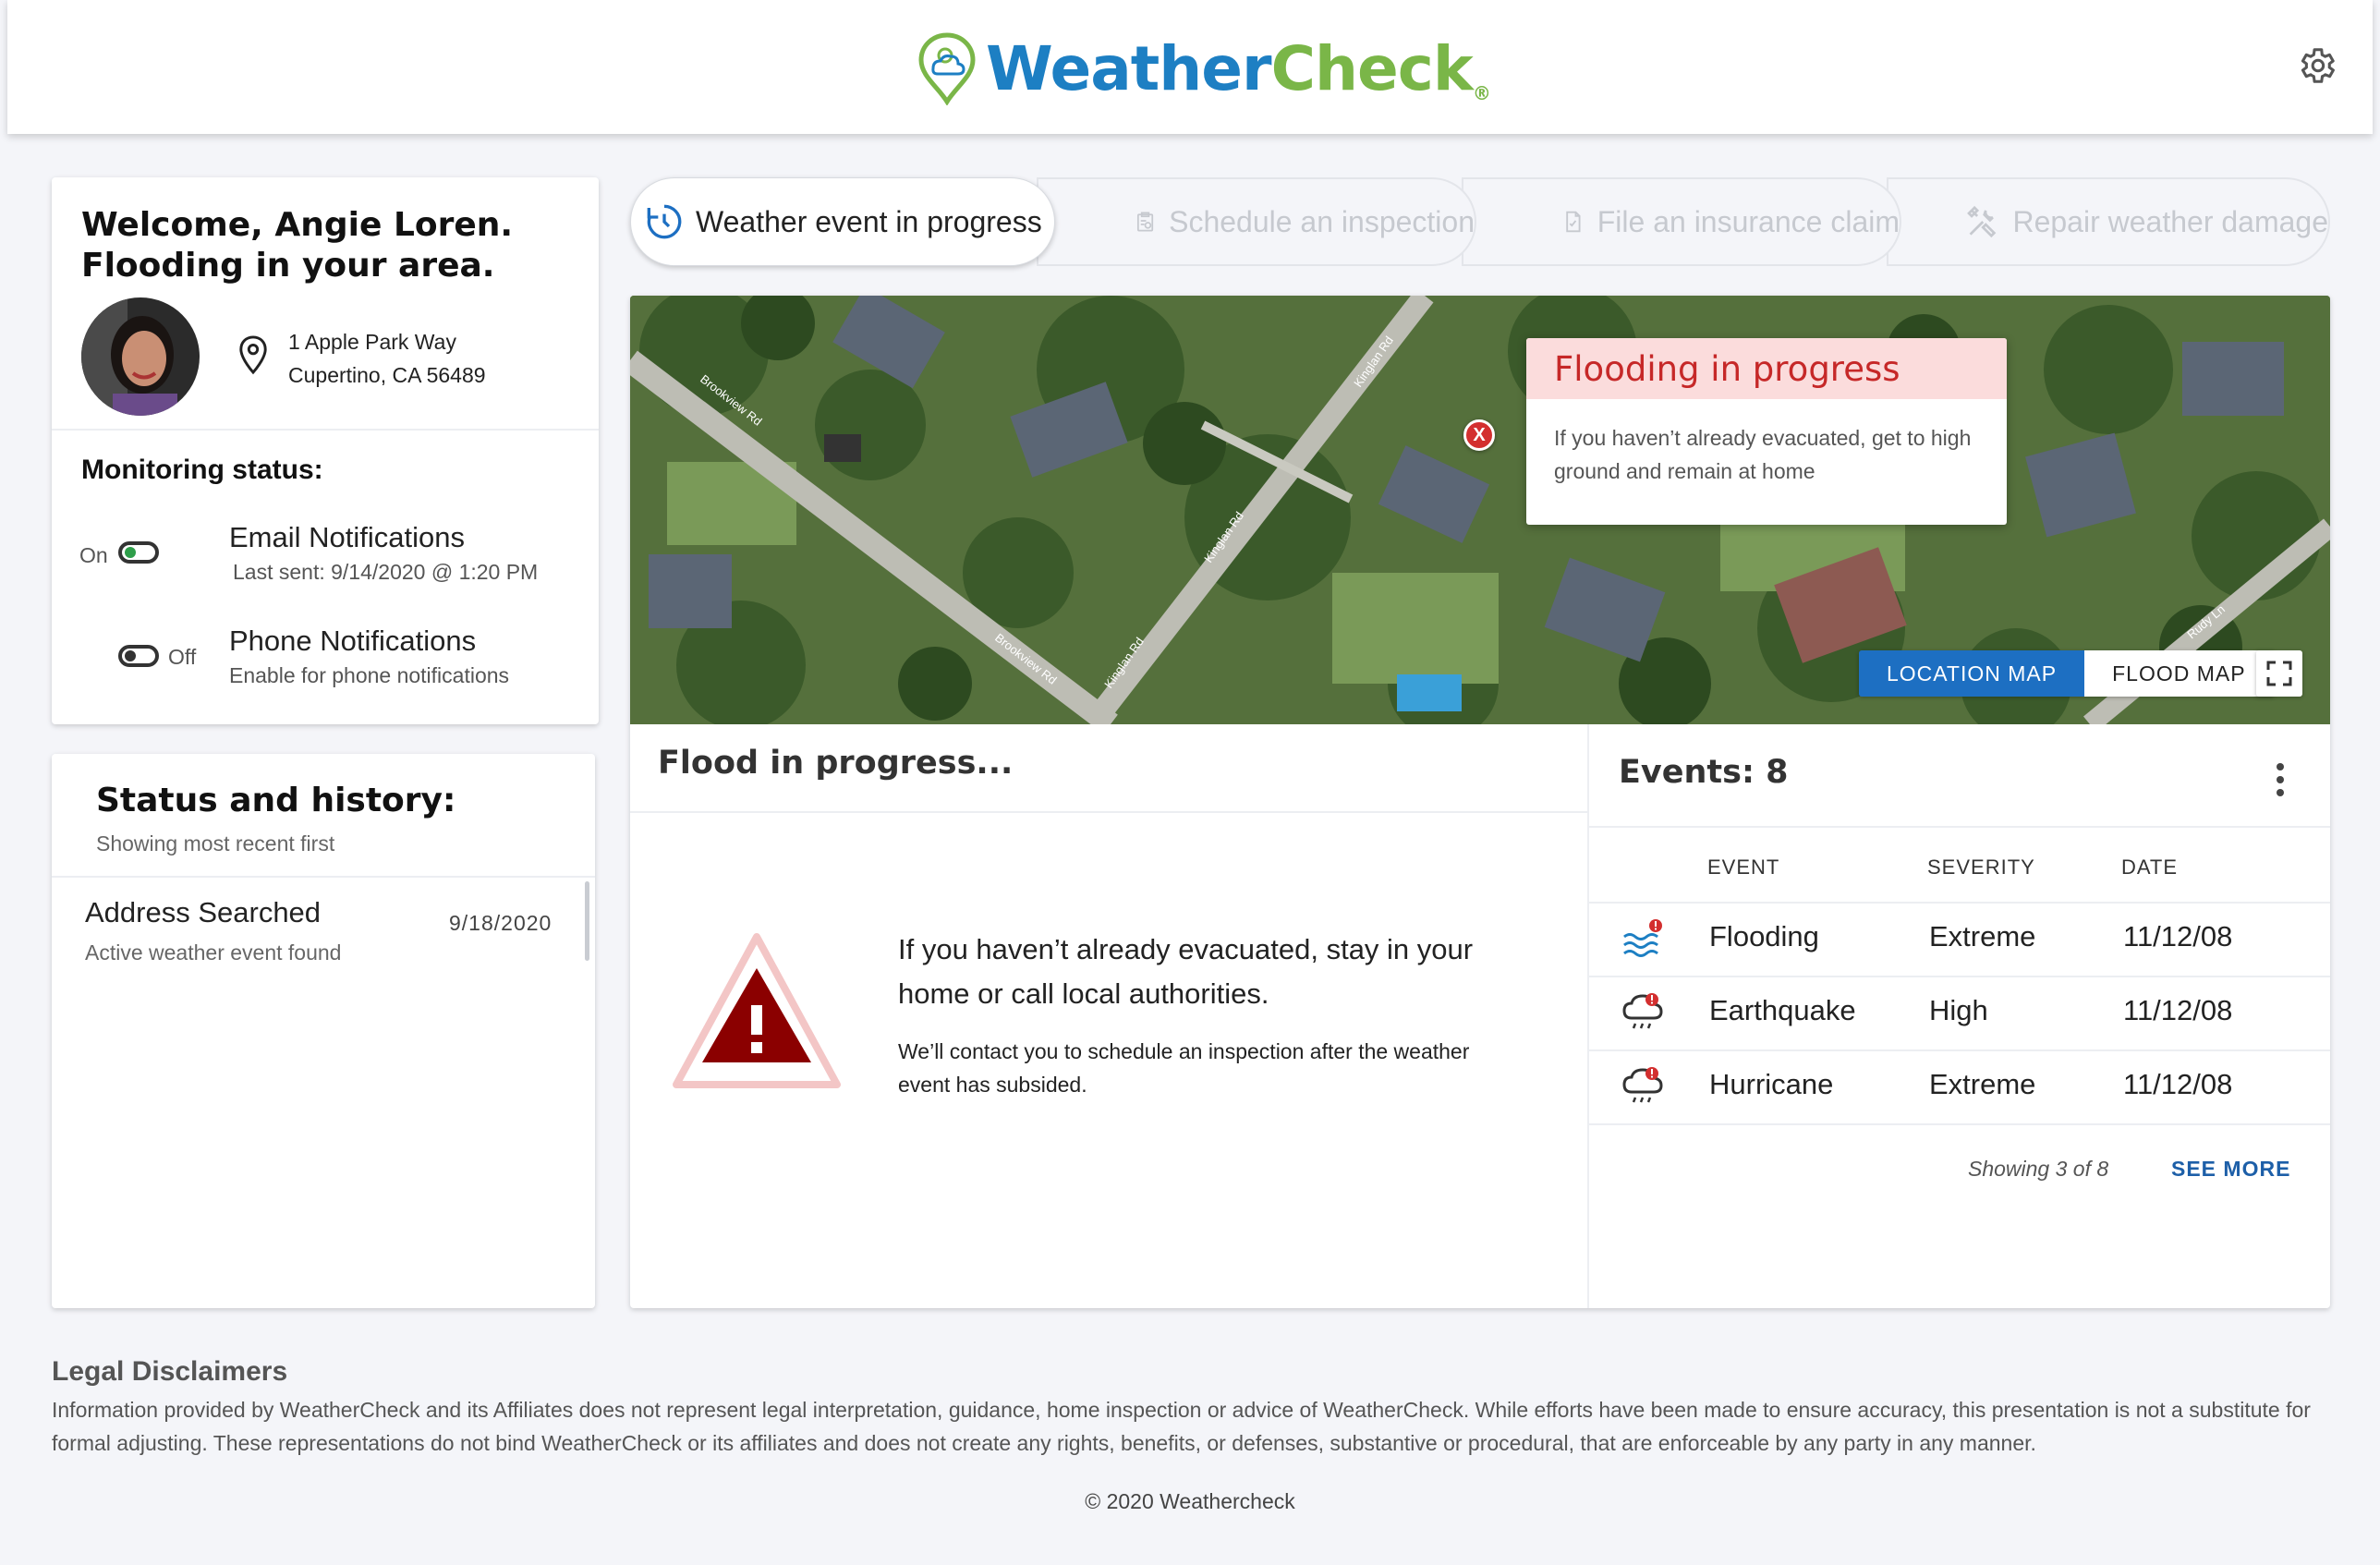 Image resolution: width=2380 pixels, height=1565 pixels. Describe the element at coordinates (2316, 65) in the screenshot. I see `gear-icon` at that location.